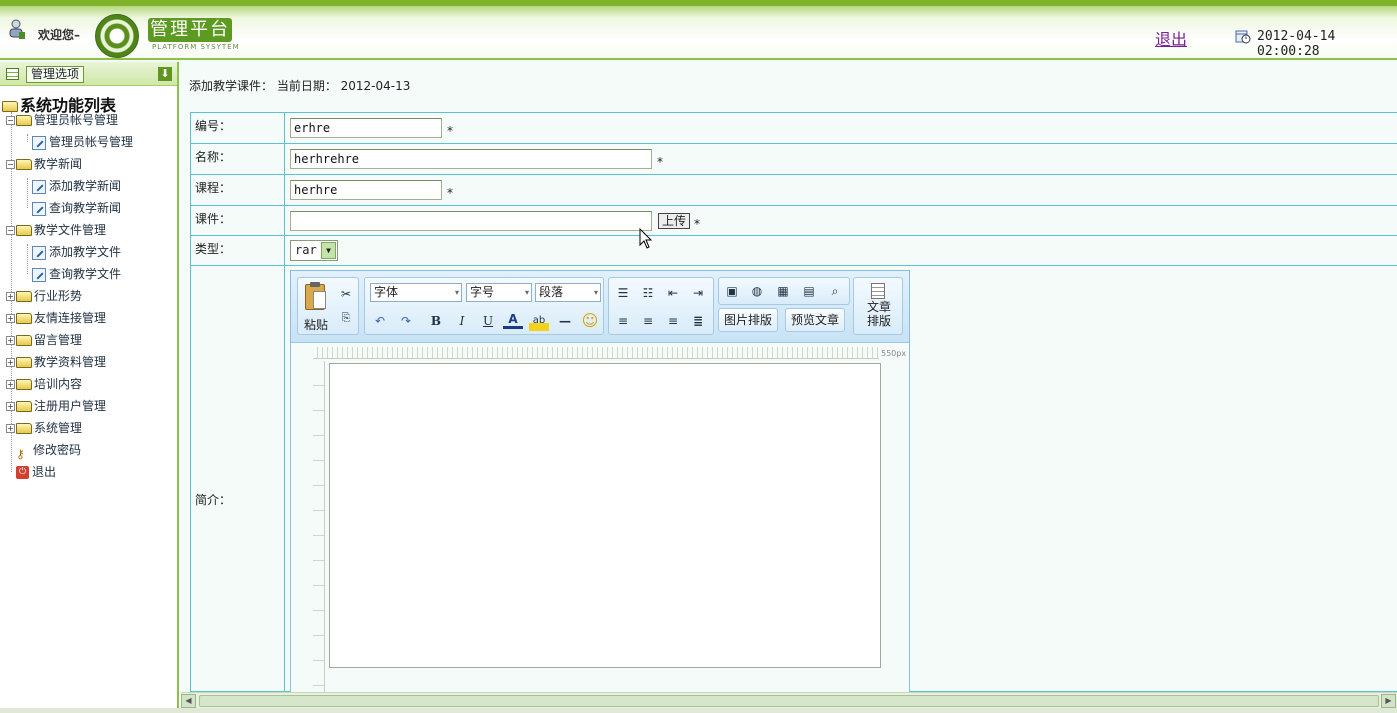  I want to click on horizontal-rule-icon: —, so click(565, 321).